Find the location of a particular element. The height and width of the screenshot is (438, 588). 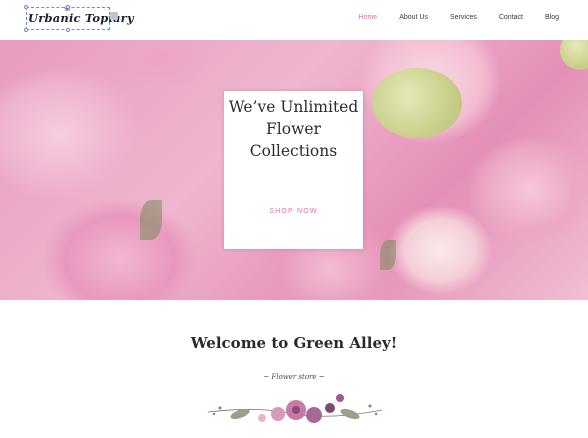

site-logo: ❀ Urbanic Topiary is located at coordinates (79, 18).